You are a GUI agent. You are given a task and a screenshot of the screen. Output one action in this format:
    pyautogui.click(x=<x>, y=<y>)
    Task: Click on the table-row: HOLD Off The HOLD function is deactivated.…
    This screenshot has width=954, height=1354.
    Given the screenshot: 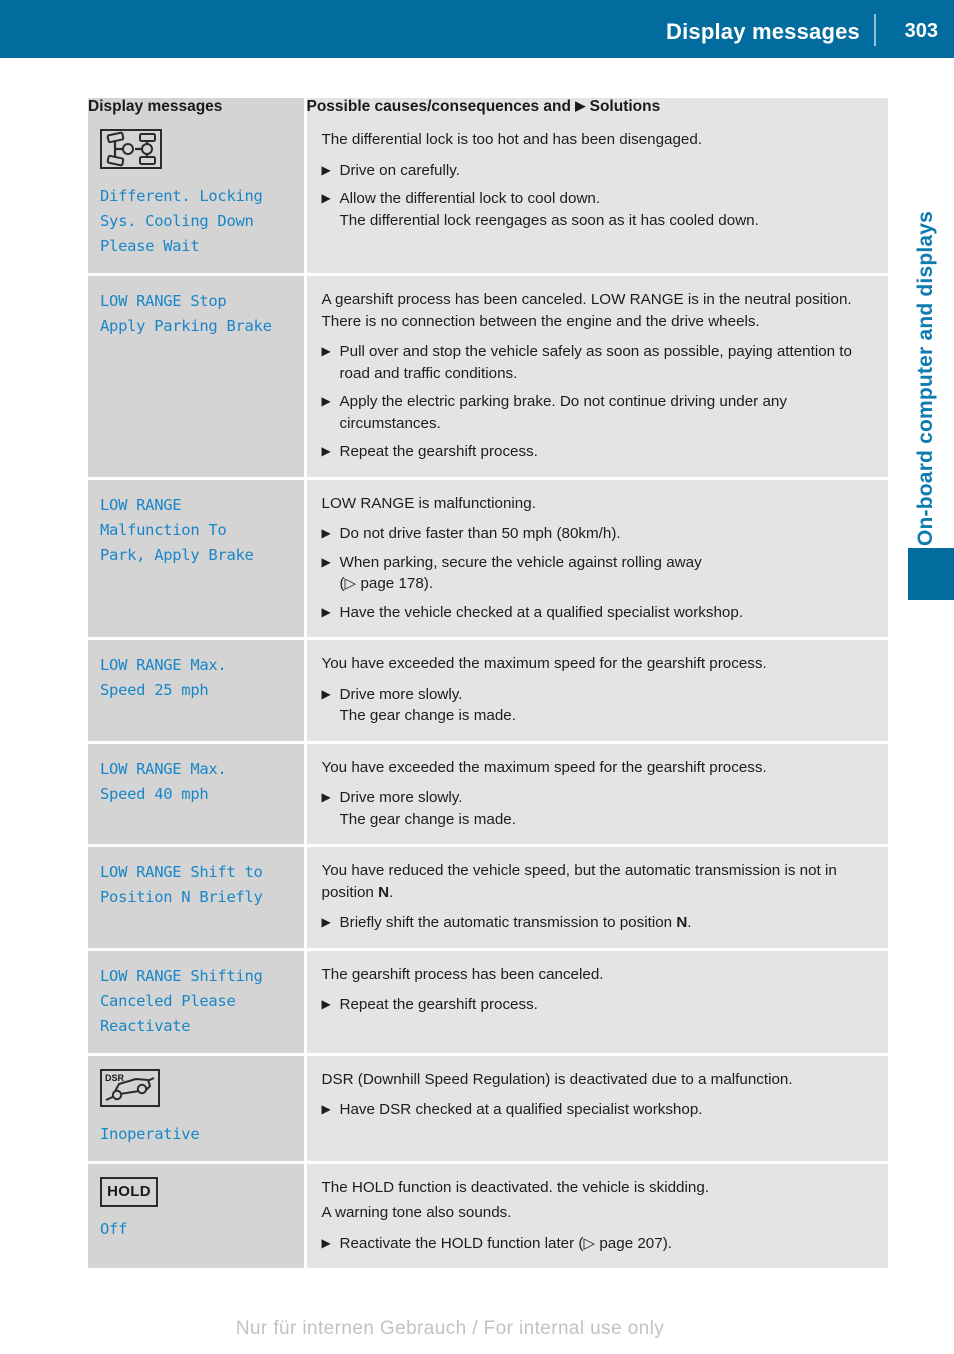 What is the action you would take?
    pyautogui.click(x=488, y=1215)
    